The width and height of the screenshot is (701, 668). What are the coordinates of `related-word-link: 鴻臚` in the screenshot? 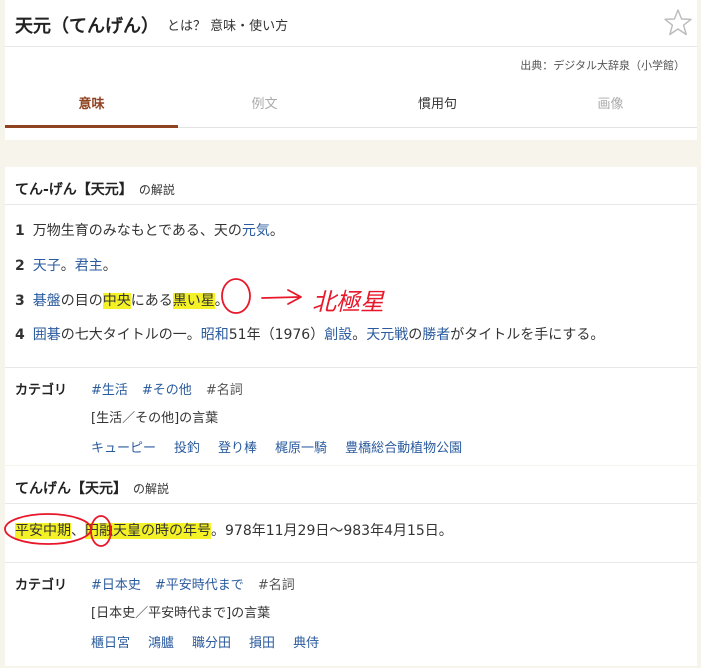 It's located at (161, 643).